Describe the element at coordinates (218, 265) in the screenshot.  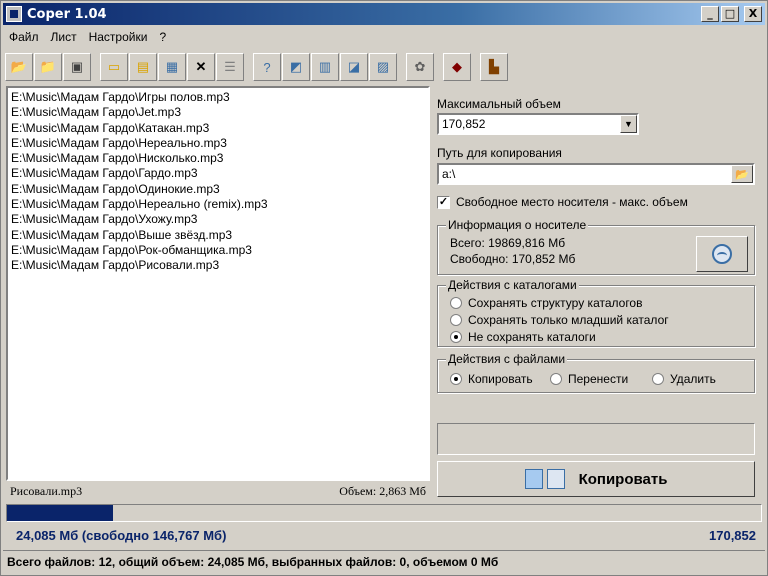
I see `list-item: E:\Music\Мадам Гардо\Рисовали.mp3` at that location.